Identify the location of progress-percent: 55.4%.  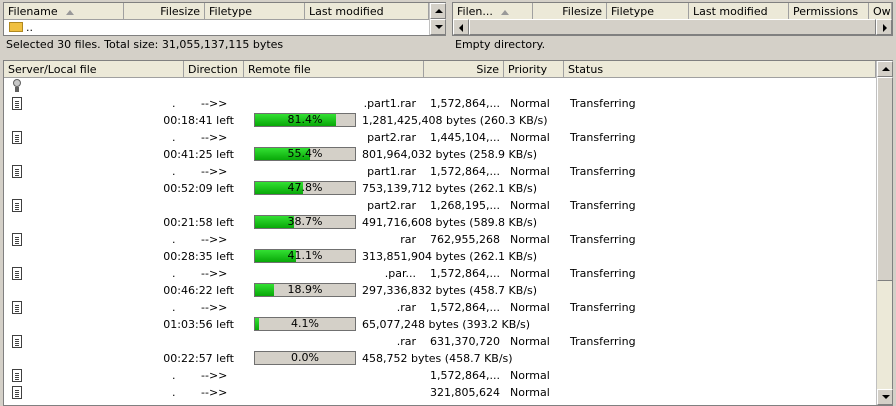
(305, 153).